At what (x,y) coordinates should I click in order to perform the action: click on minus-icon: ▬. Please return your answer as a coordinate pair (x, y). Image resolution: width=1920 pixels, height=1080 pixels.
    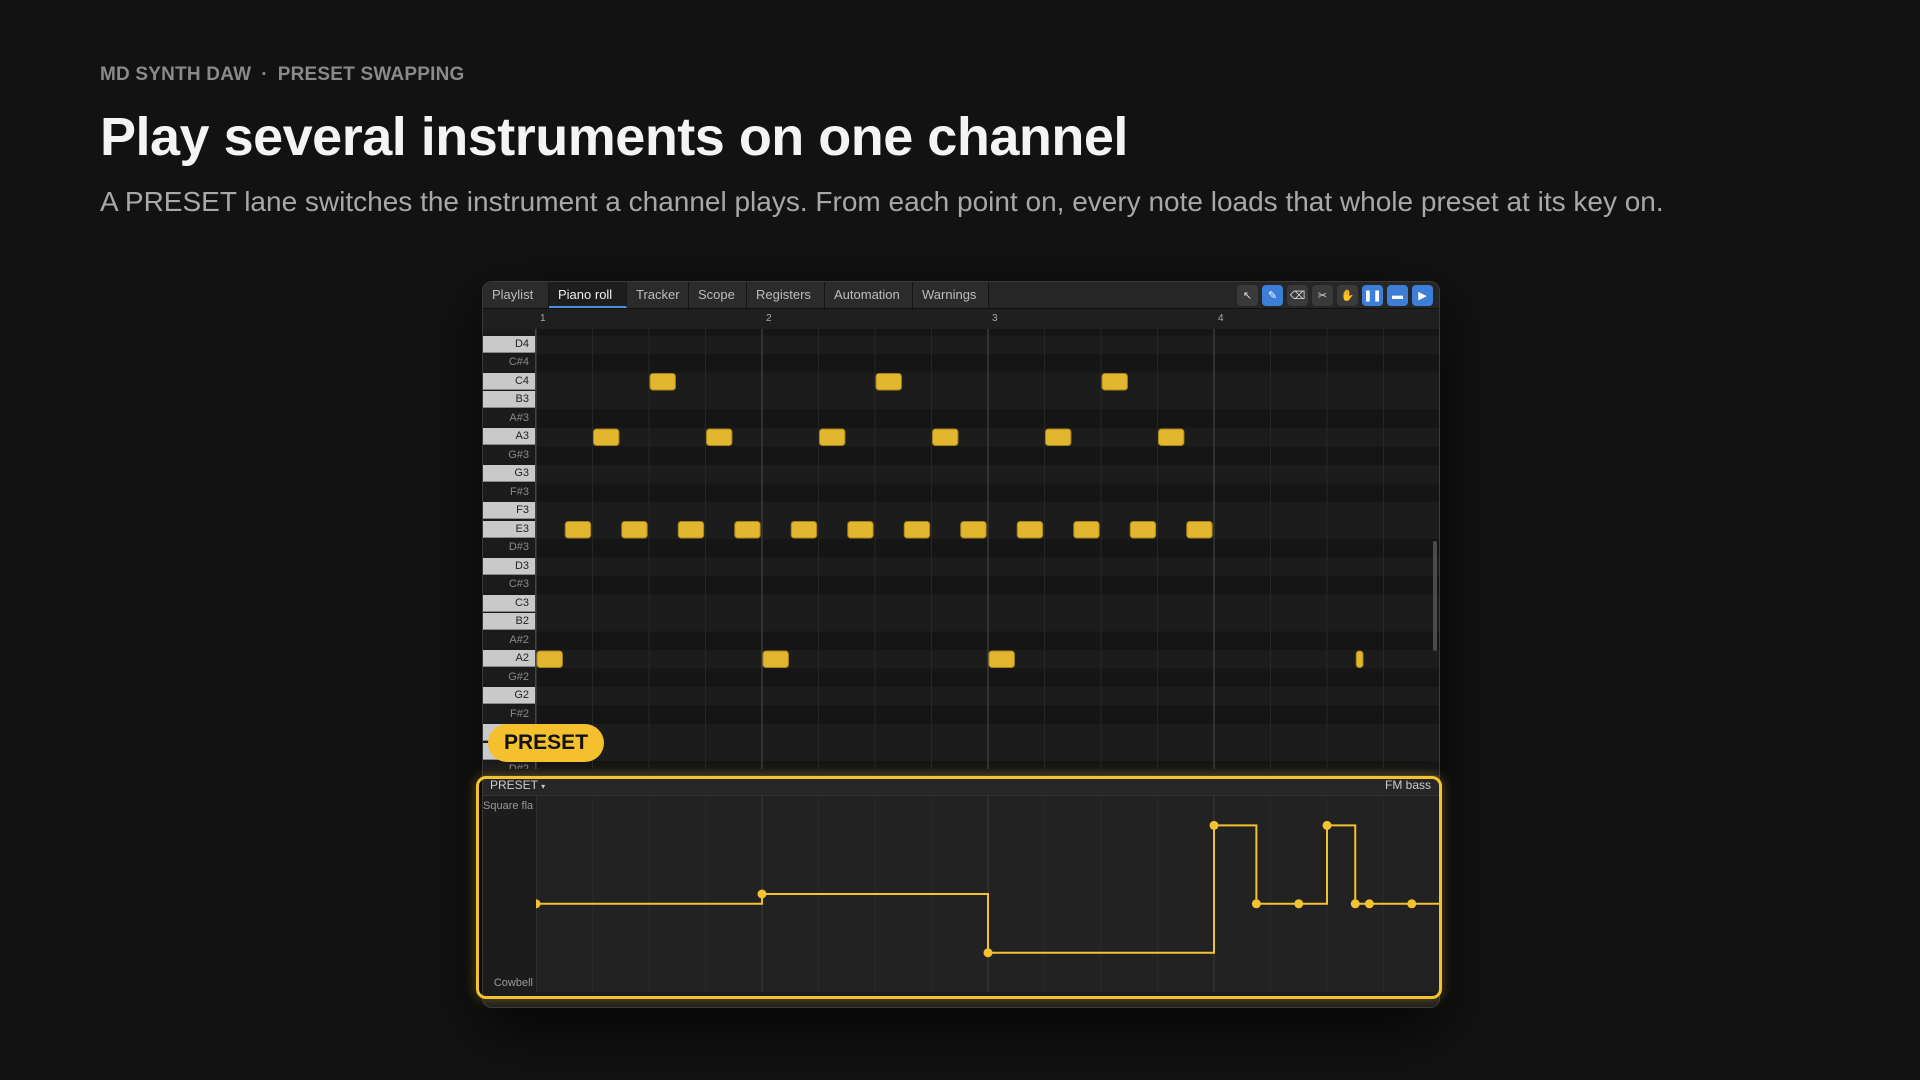
    Looking at the image, I should click on (1397, 295).